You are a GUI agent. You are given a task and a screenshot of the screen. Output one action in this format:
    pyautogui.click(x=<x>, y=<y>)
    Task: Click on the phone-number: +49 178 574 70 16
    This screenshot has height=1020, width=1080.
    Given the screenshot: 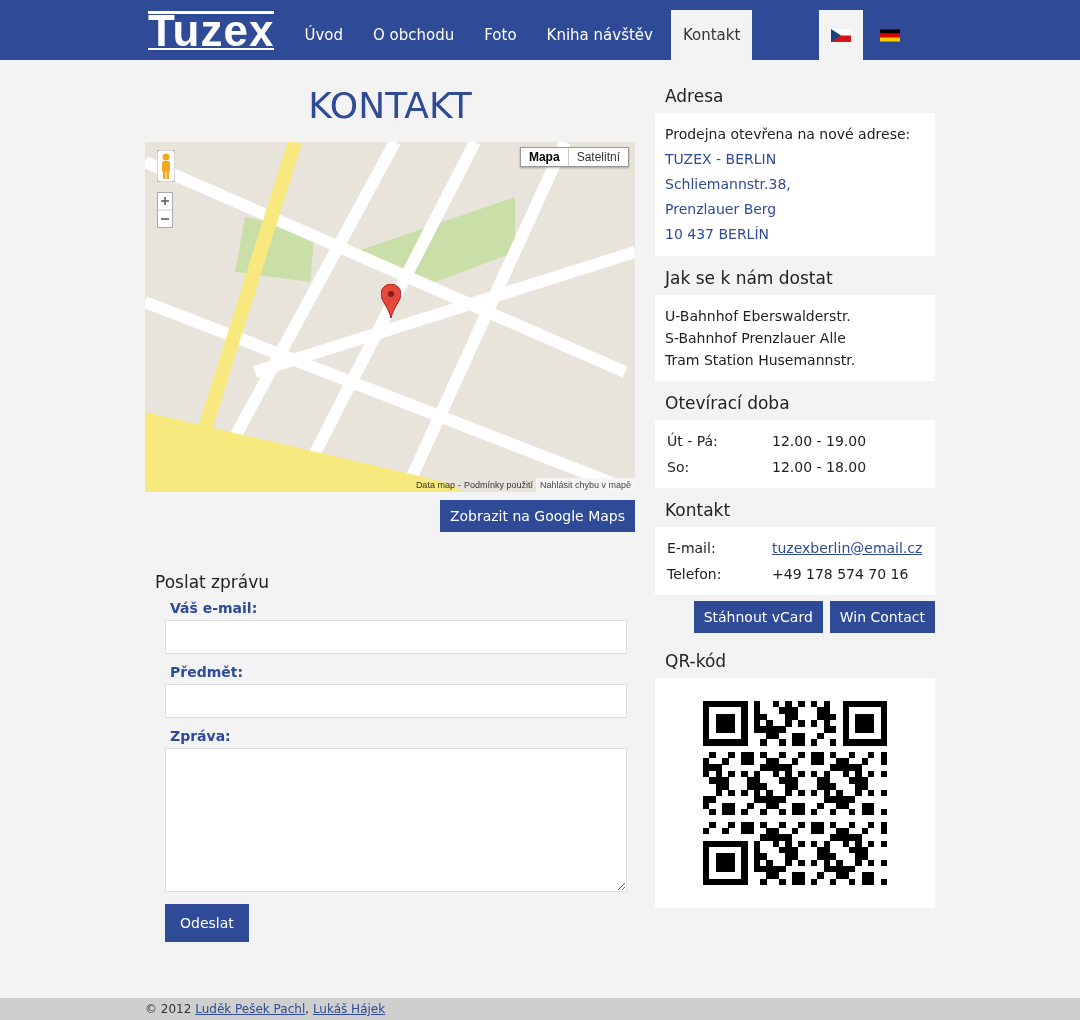 What is the action you would take?
    pyautogui.click(x=841, y=574)
    